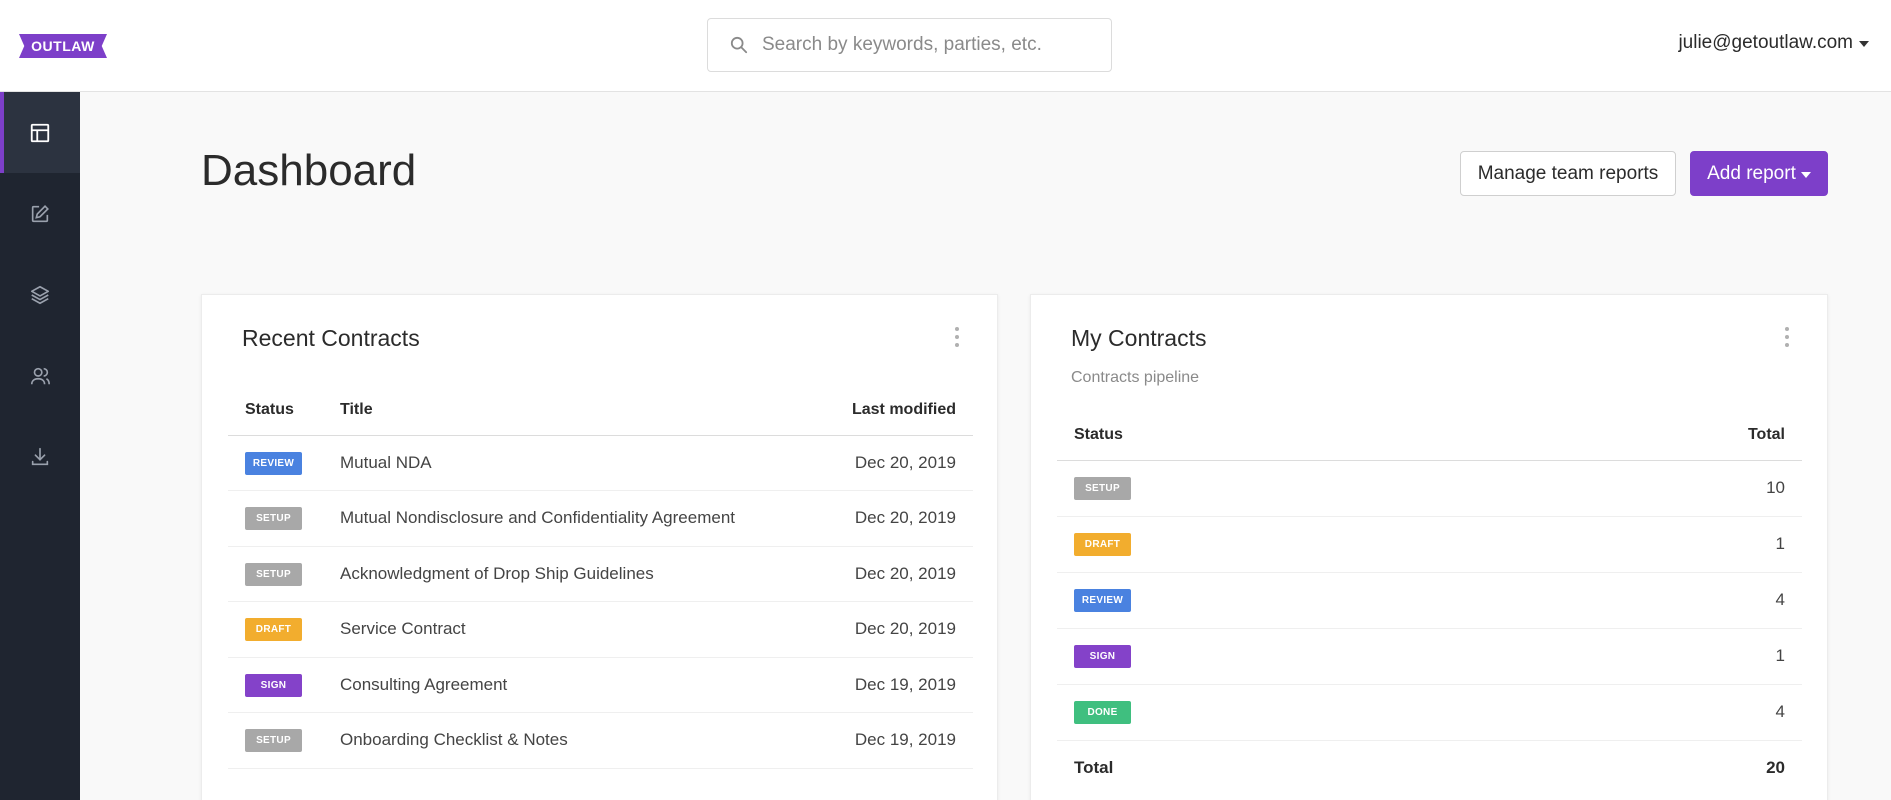 The height and width of the screenshot is (800, 1891). I want to click on sidebar-item-dashboard, so click(40, 132).